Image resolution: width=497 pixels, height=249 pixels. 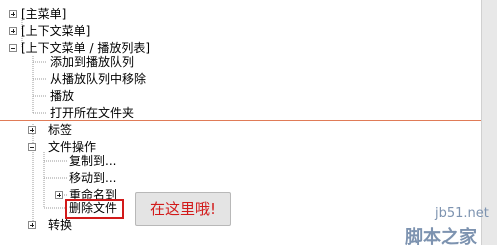 I want to click on tree-item-remove-from-queue: 从播放队列中移除, so click(x=98, y=79).